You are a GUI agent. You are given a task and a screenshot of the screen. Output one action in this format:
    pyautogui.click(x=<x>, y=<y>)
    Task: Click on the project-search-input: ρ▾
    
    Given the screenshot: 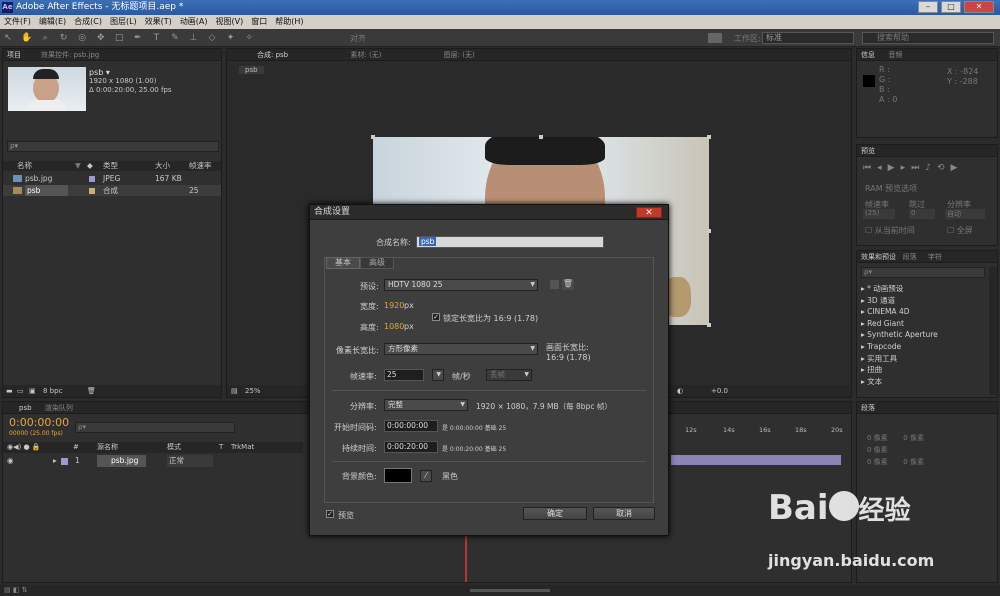 What is the action you would take?
    pyautogui.click(x=113, y=146)
    